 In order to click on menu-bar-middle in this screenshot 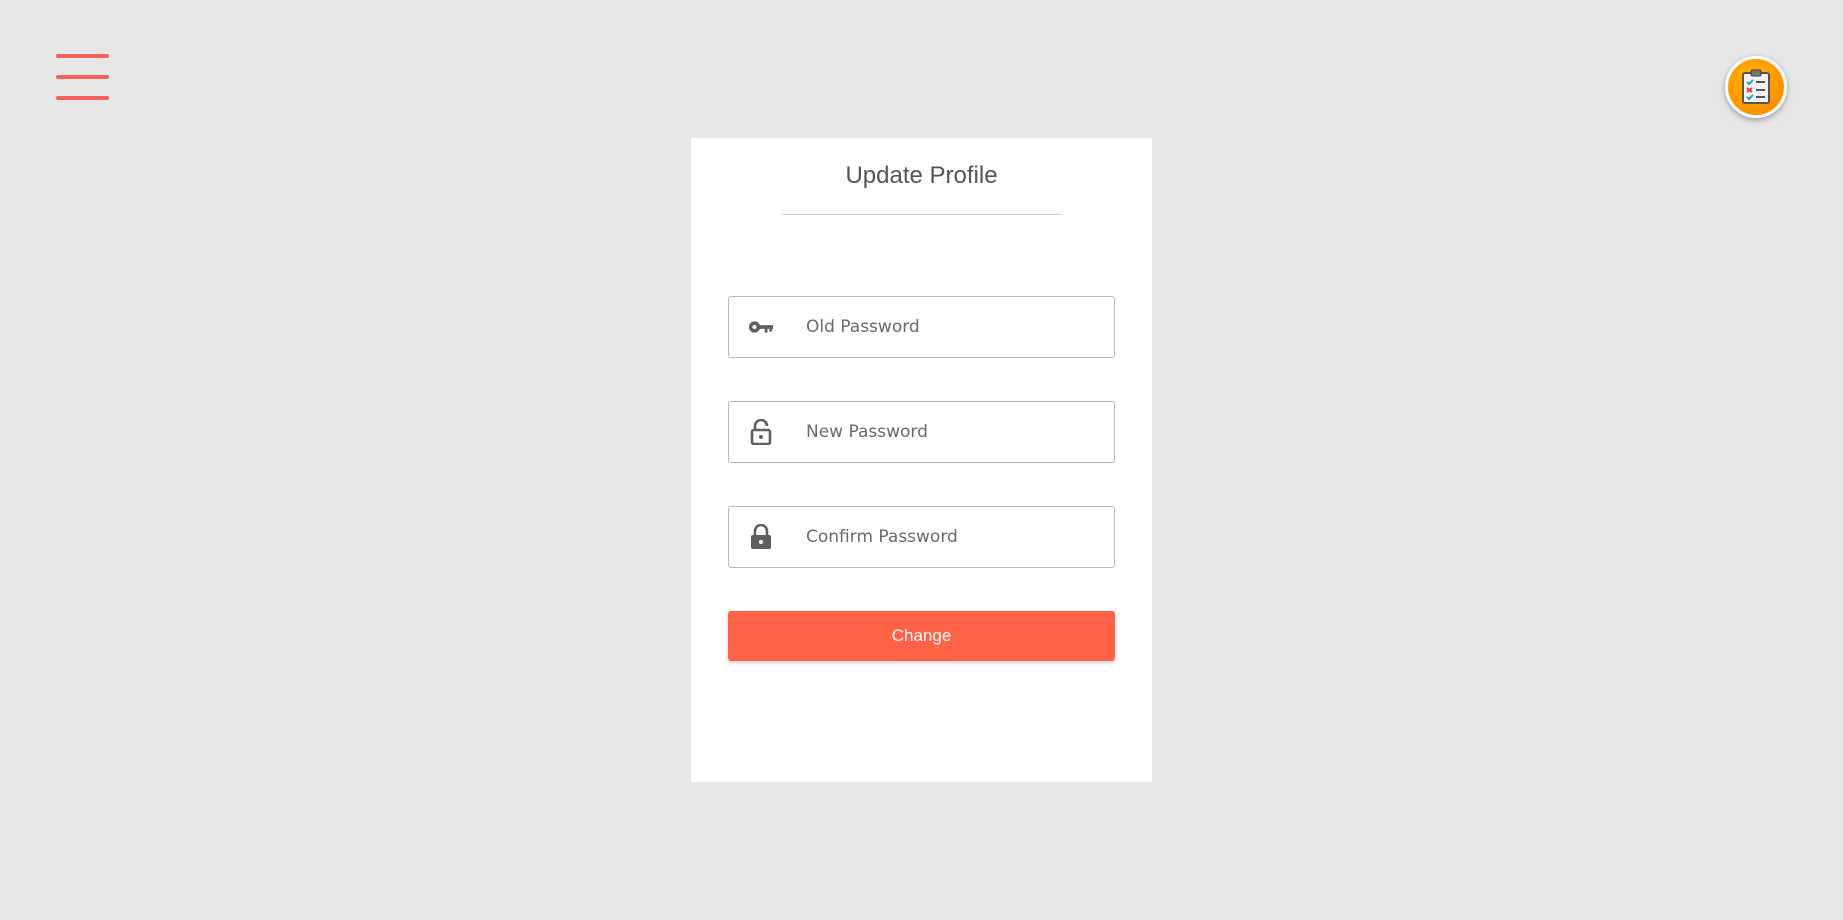, I will do `click(82, 77)`.